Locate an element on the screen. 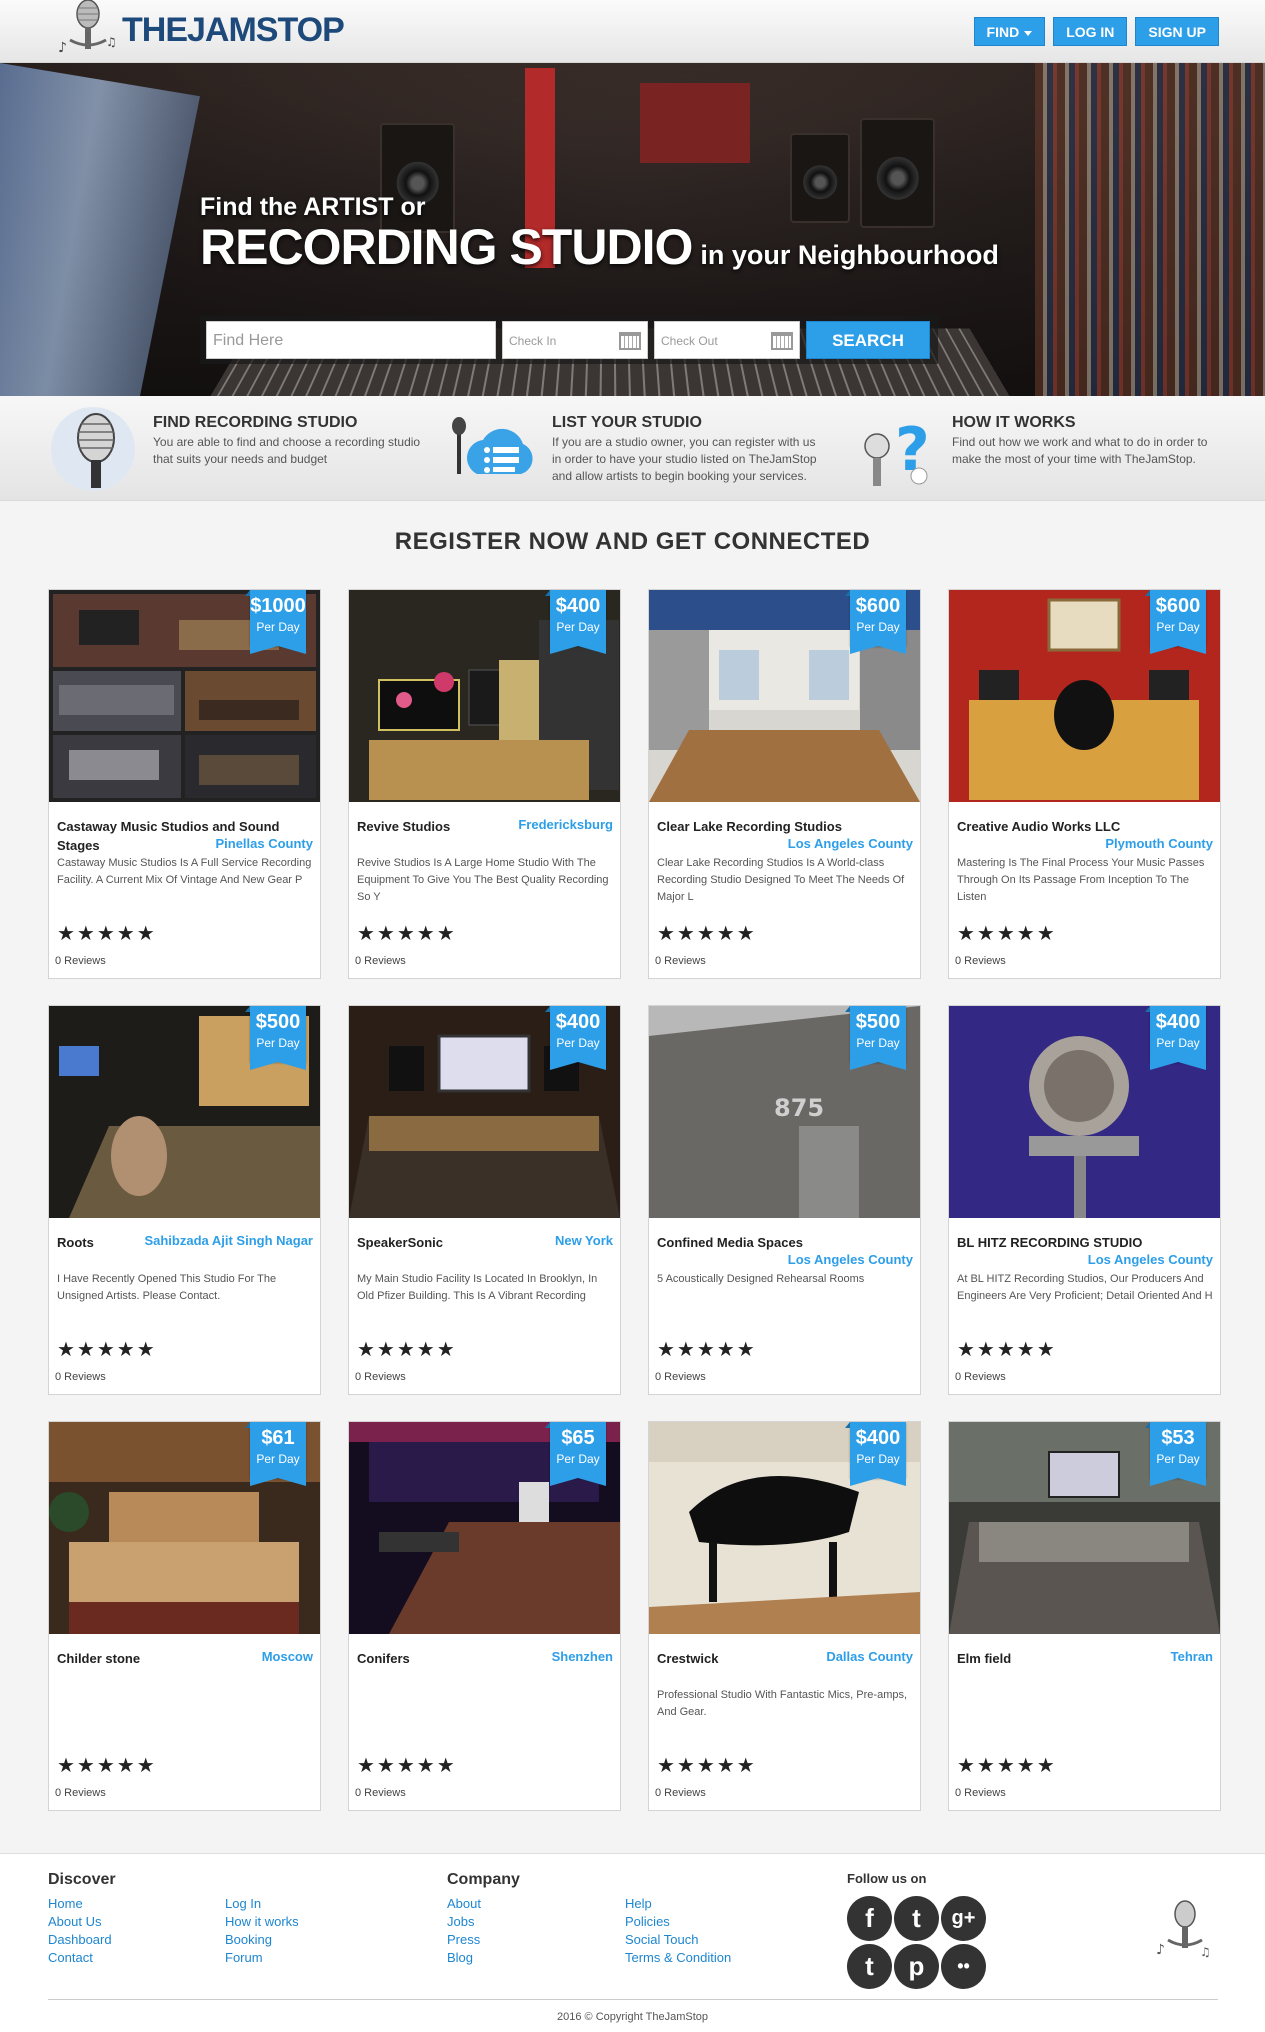 The width and height of the screenshot is (1265, 2032). login-button: LOG IN is located at coordinates (1090, 31).